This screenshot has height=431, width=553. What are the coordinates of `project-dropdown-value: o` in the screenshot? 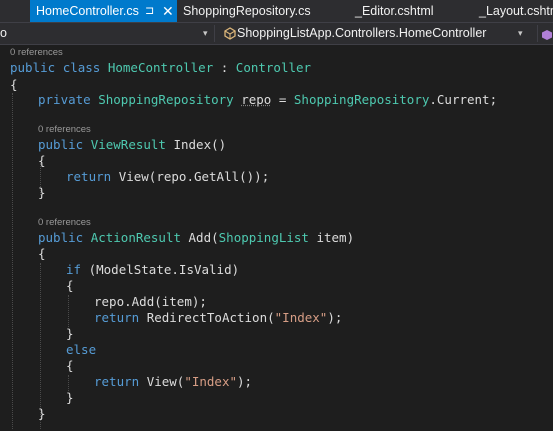 It's located at (3, 33).